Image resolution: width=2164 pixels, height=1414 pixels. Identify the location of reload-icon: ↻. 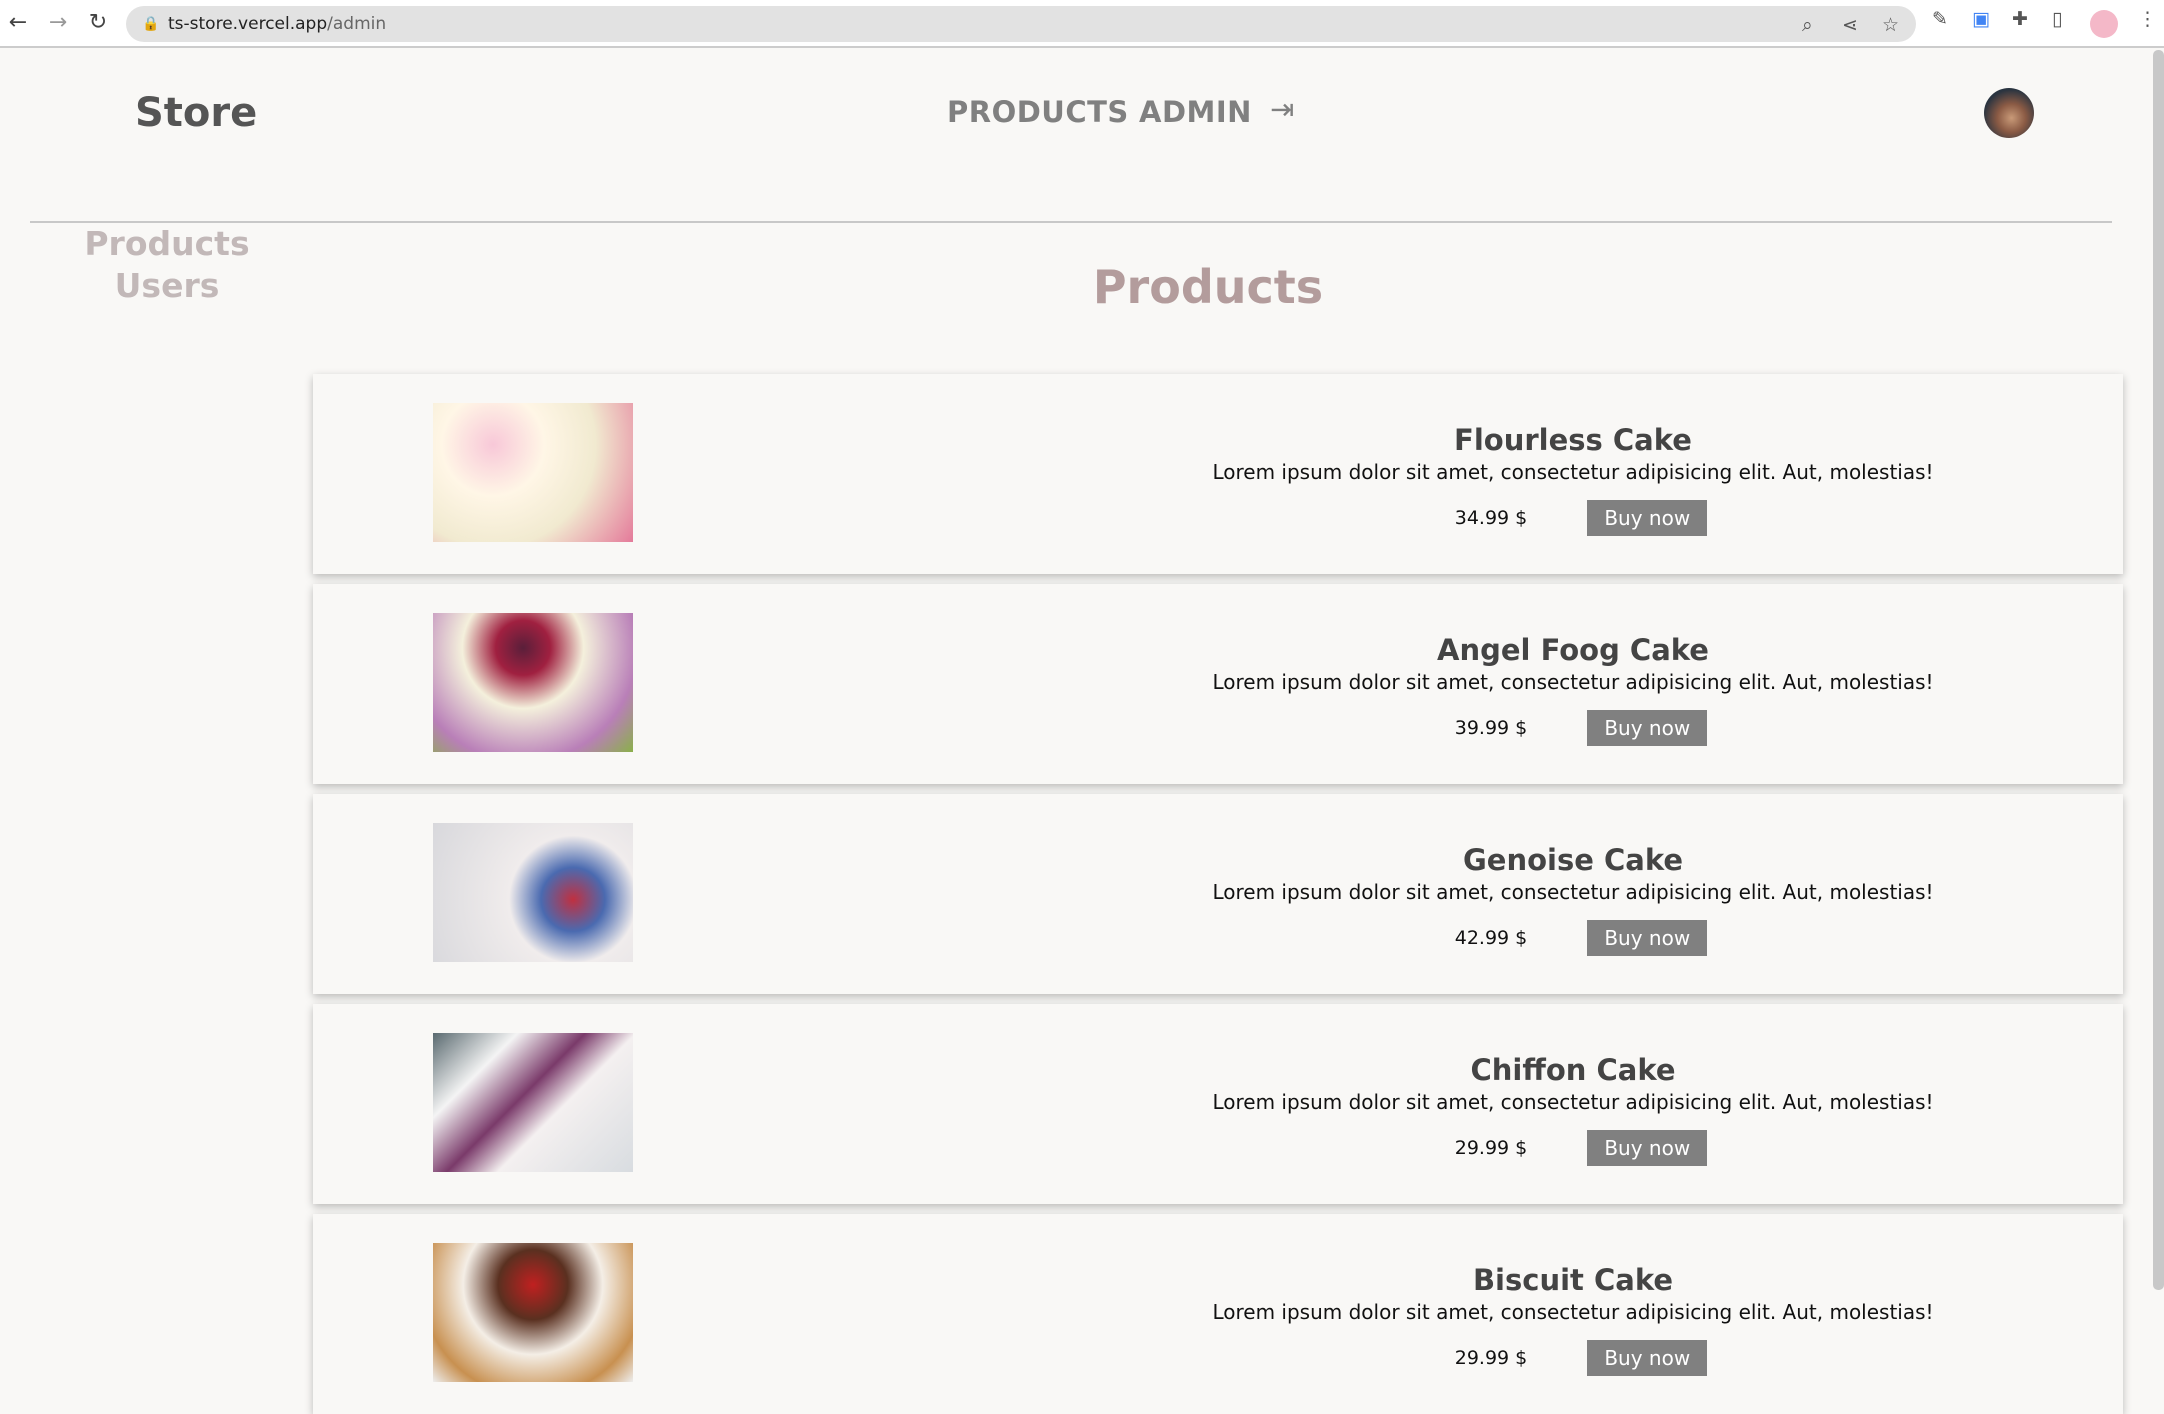
(98, 22).